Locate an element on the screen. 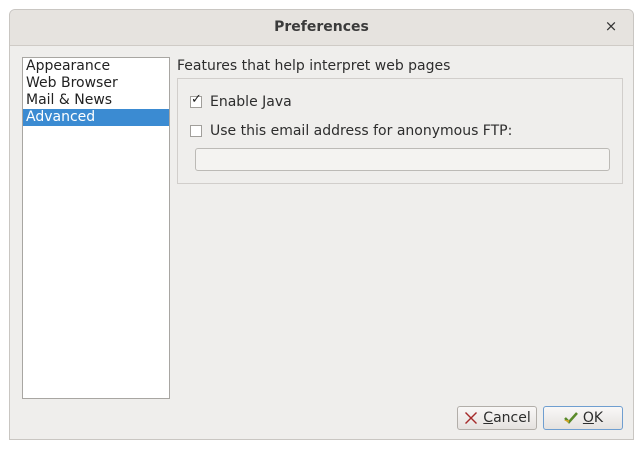  ok-button: OK is located at coordinates (583, 418).